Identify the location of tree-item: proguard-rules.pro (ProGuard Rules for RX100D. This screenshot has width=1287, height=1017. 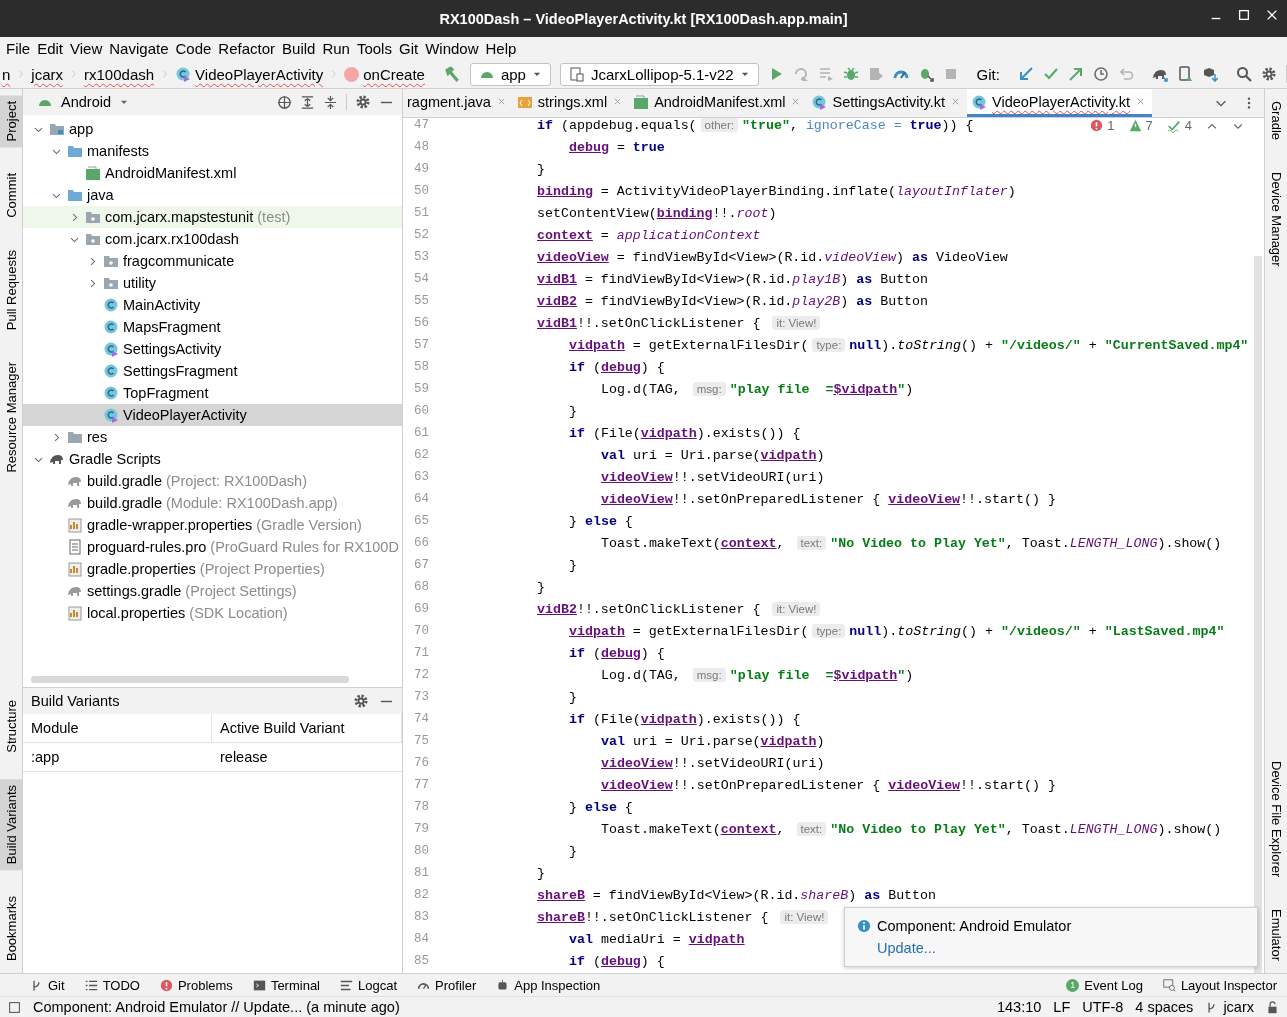
(212, 547).